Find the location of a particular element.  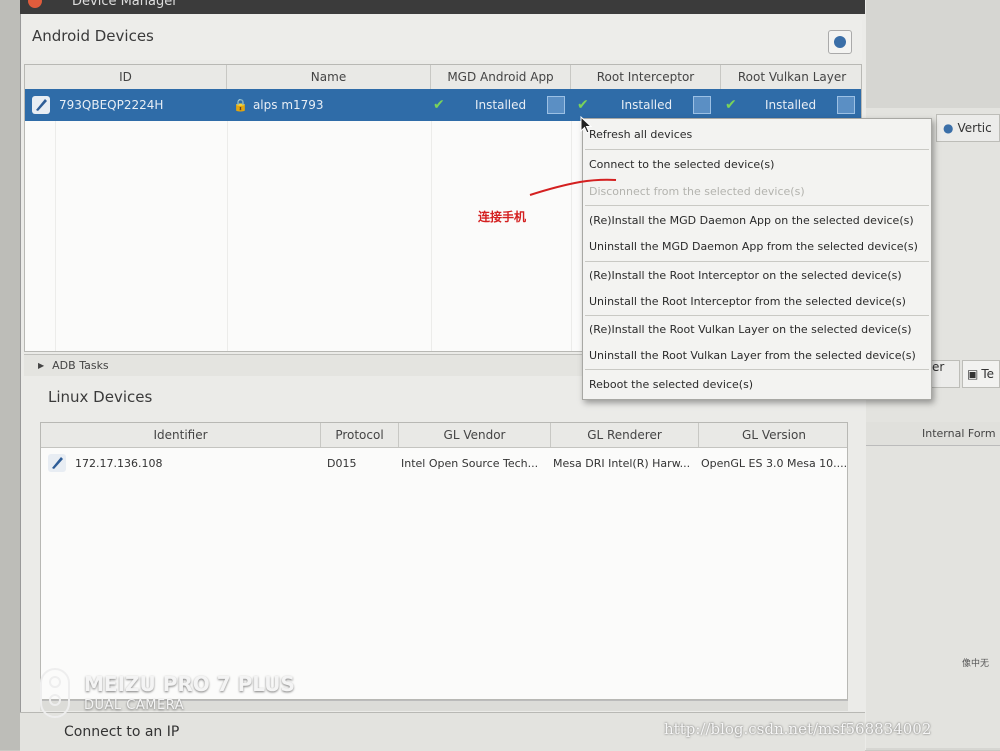

menu-item-disconnect: Disconnect from the selected device(s) is located at coordinates (697, 191).